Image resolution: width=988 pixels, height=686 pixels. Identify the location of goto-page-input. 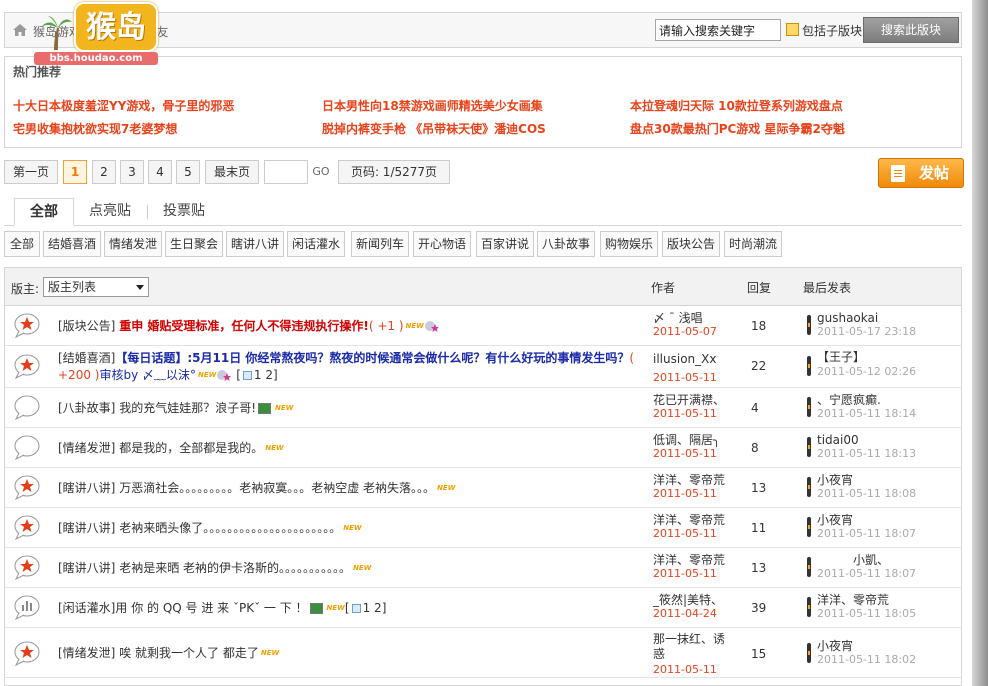
(286, 172).